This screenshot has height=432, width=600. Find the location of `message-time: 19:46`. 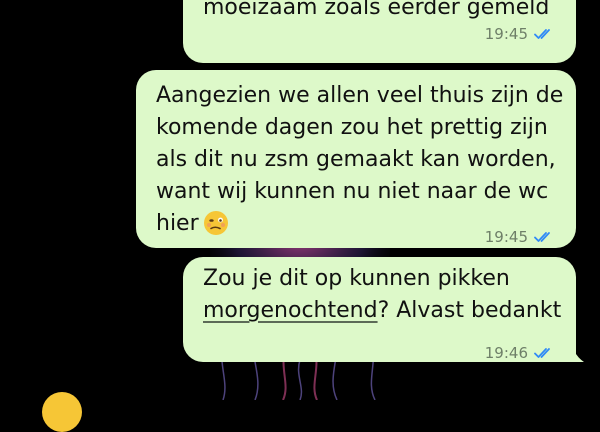

message-time: 19:46 is located at coordinates (506, 353).